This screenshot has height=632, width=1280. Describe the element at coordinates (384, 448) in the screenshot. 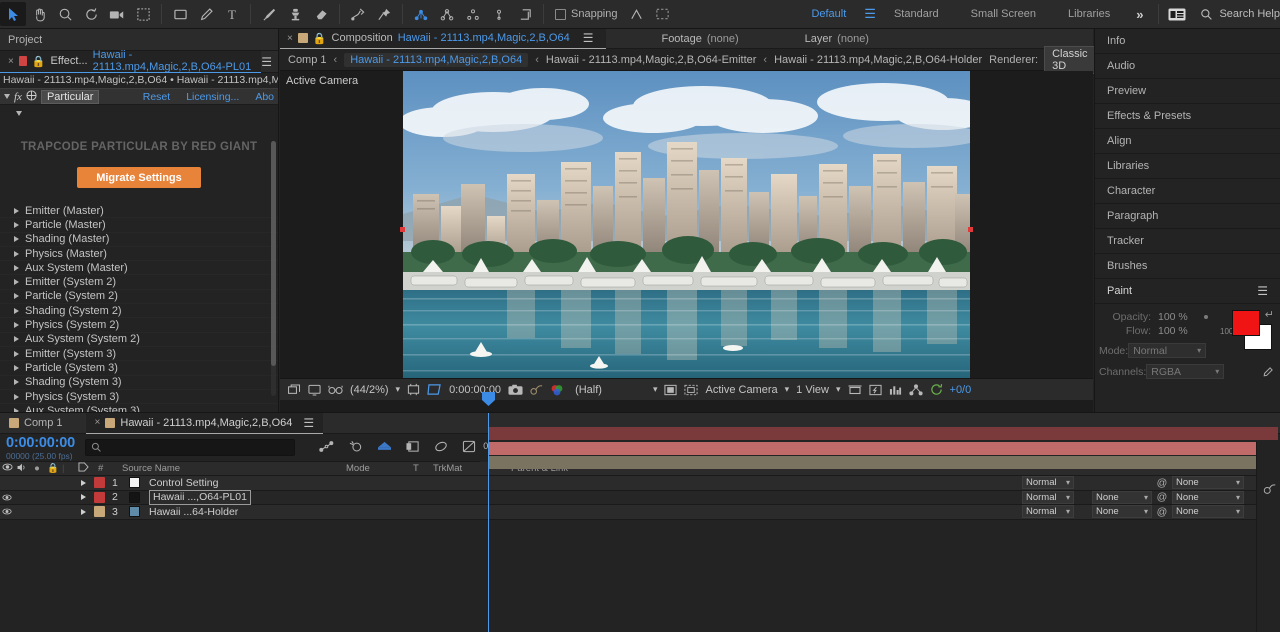

I see `3d-renderer-icon` at that location.